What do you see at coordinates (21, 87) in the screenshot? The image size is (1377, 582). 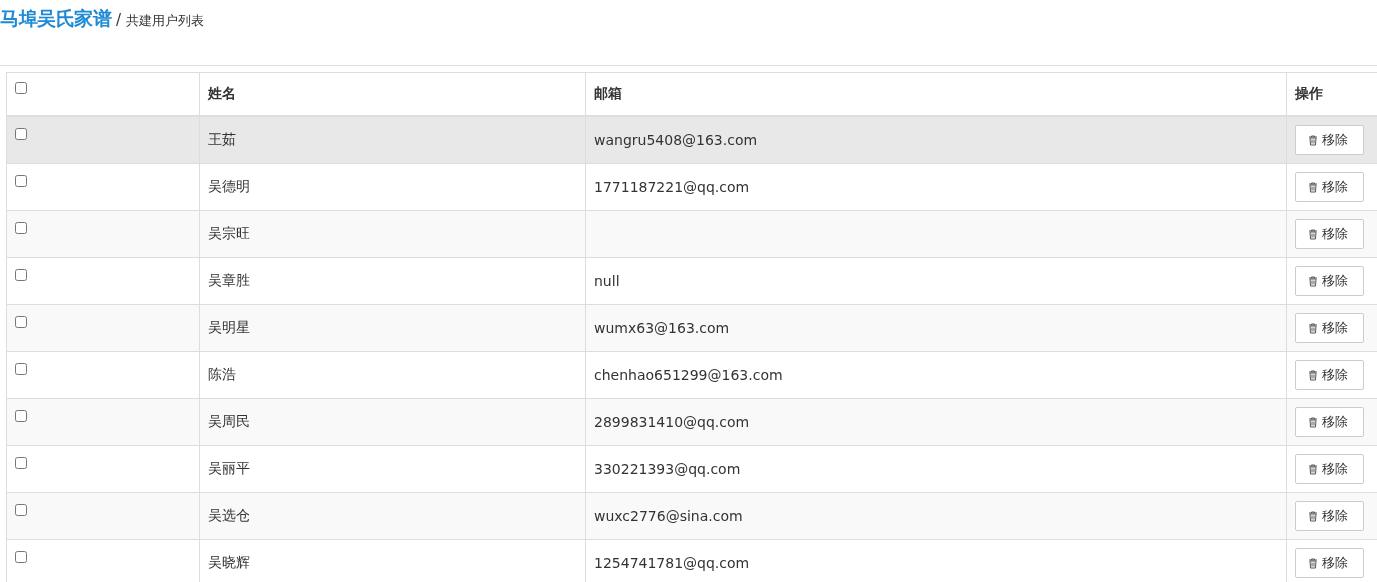 I see `select-all-checkbox` at bounding box center [21, 87].